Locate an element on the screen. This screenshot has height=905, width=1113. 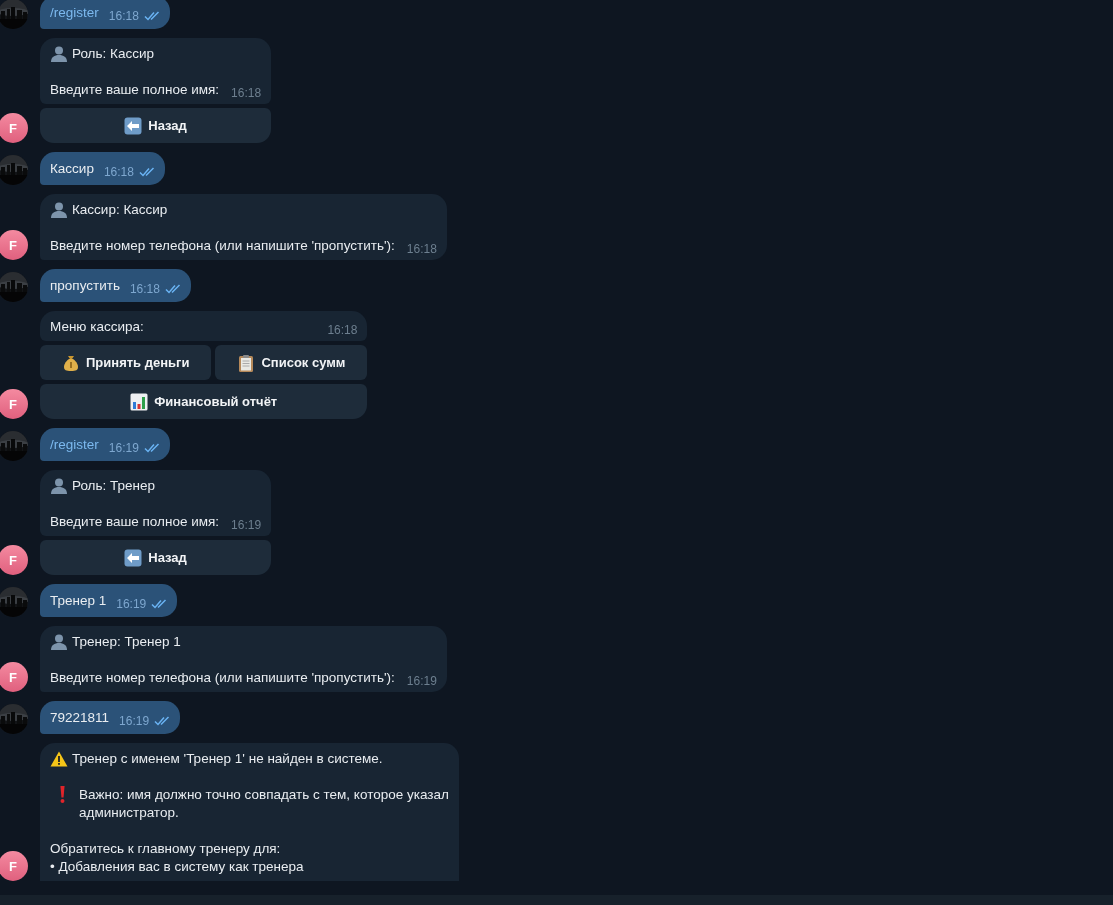
message-text: пропустить is located at coordinates (85, 286).